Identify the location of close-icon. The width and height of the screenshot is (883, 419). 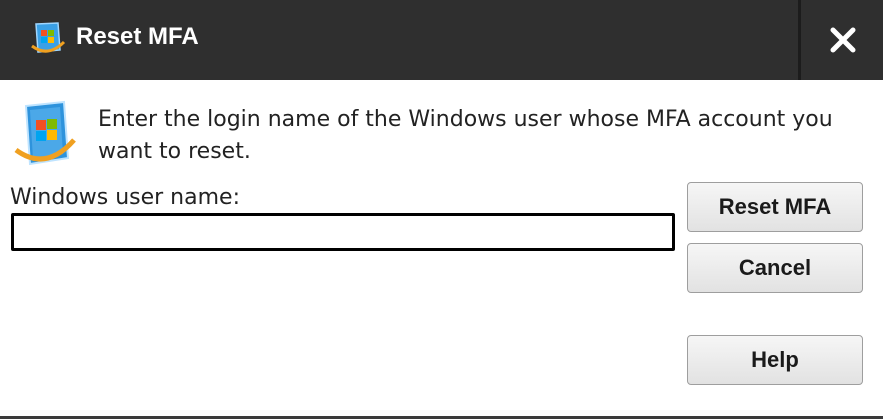
(843, 40).